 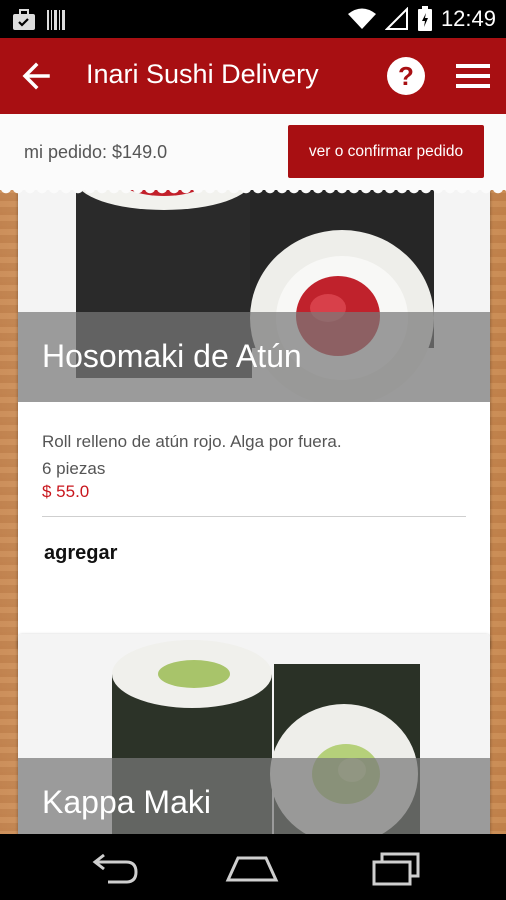 I want to click on app-title: Inari Sushi Delivery, so click(x=202, y=74).